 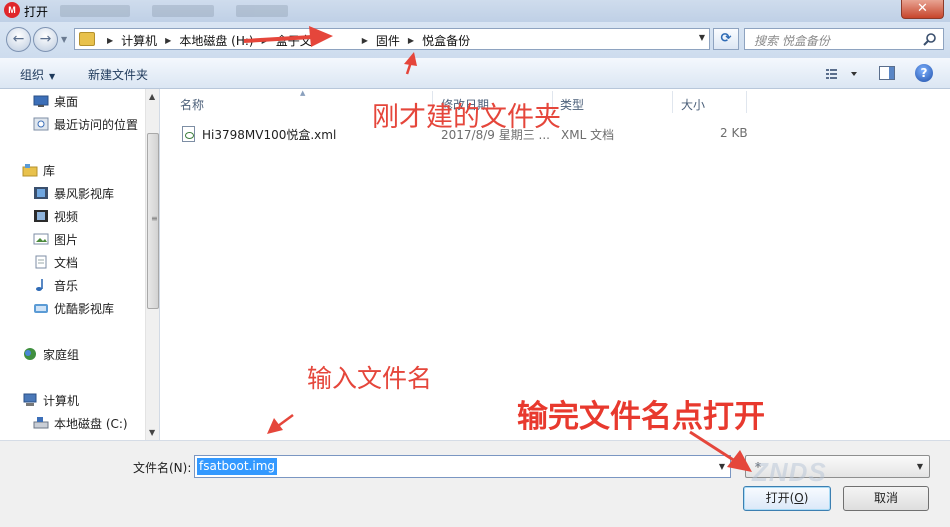 What do you see at coordinates (370, 378) in the screenshot?
I see `annotation-input-note: 输入文件名` at bounding box center [370, 378].